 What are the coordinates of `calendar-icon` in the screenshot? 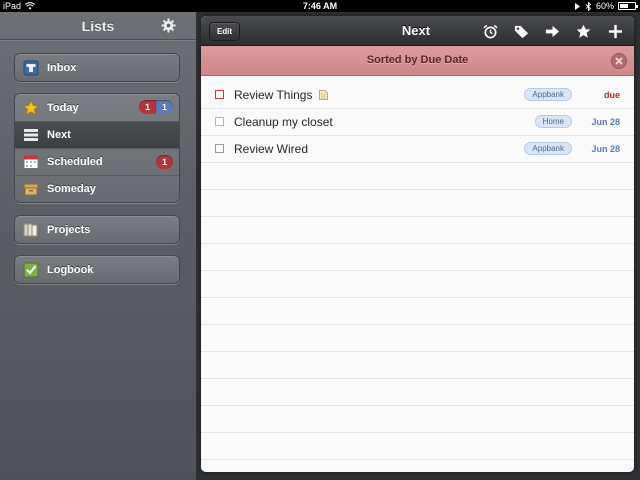 It's located at (31, 162).